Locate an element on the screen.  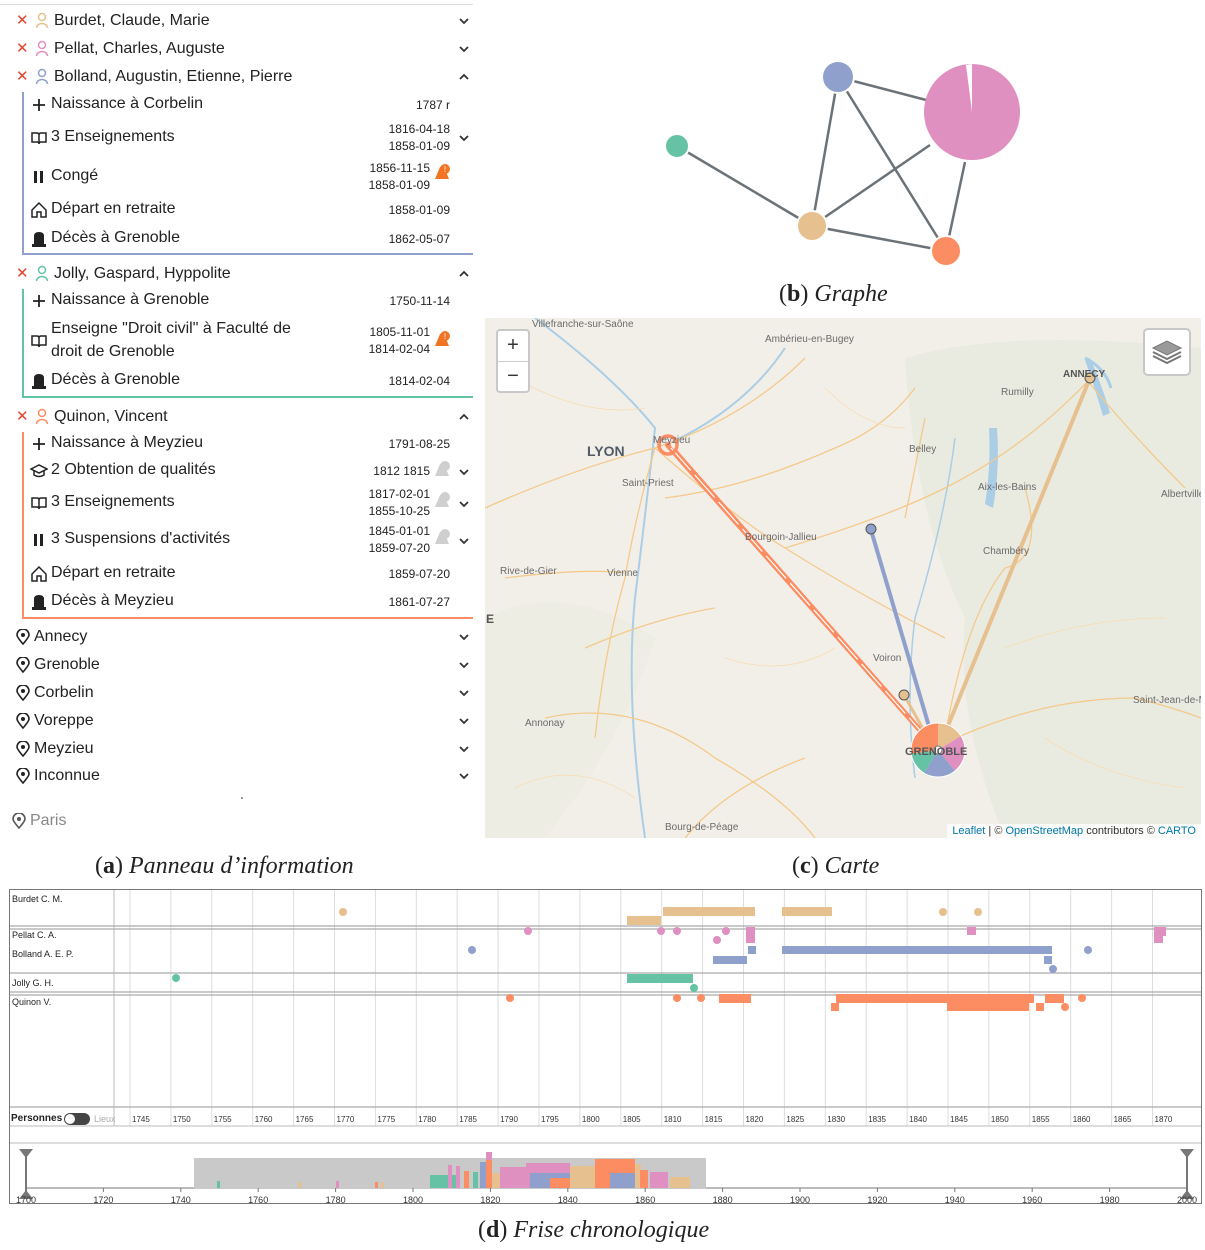
timeline-row-label: Pellat C. A. is located at coordinates (34, 935).